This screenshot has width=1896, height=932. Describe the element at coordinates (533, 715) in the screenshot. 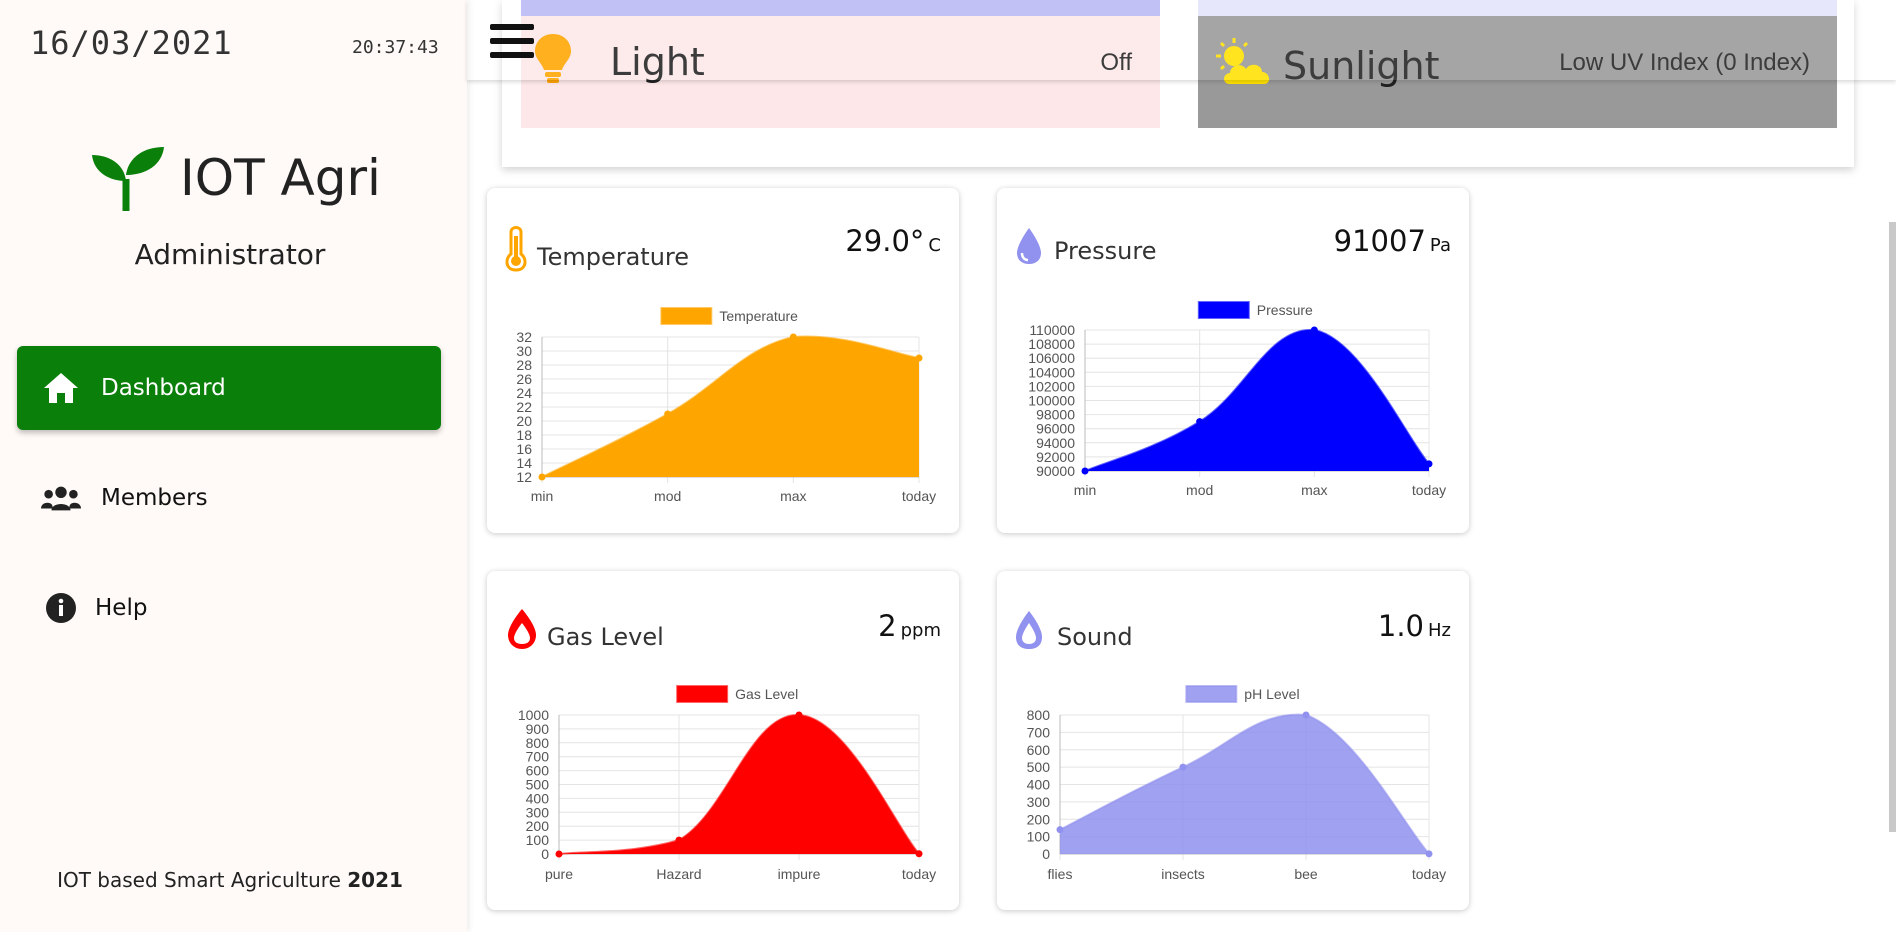

I see `y-tick-label: 1000` at that location.